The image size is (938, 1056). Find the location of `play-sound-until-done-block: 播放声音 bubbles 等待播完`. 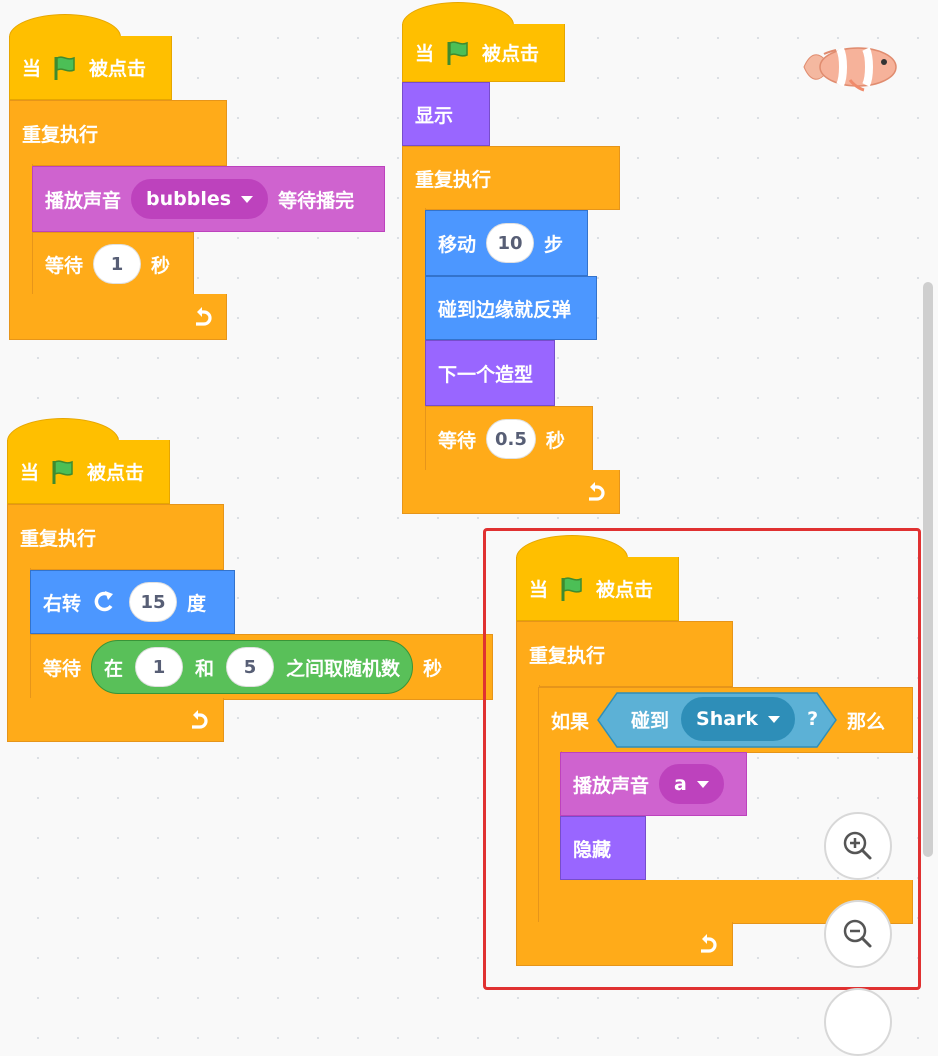

play-sound-until-done-block: 播放声音 bubbles 等待播完 is located at coordinates (208, 199).